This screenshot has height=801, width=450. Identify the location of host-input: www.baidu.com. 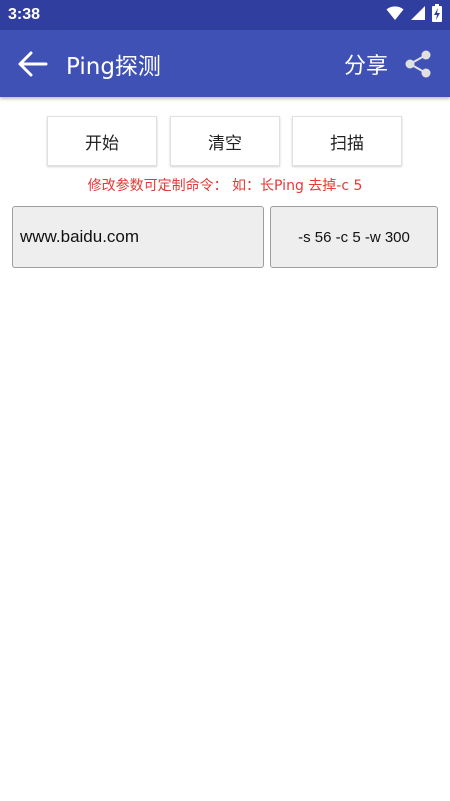
(138, 237).